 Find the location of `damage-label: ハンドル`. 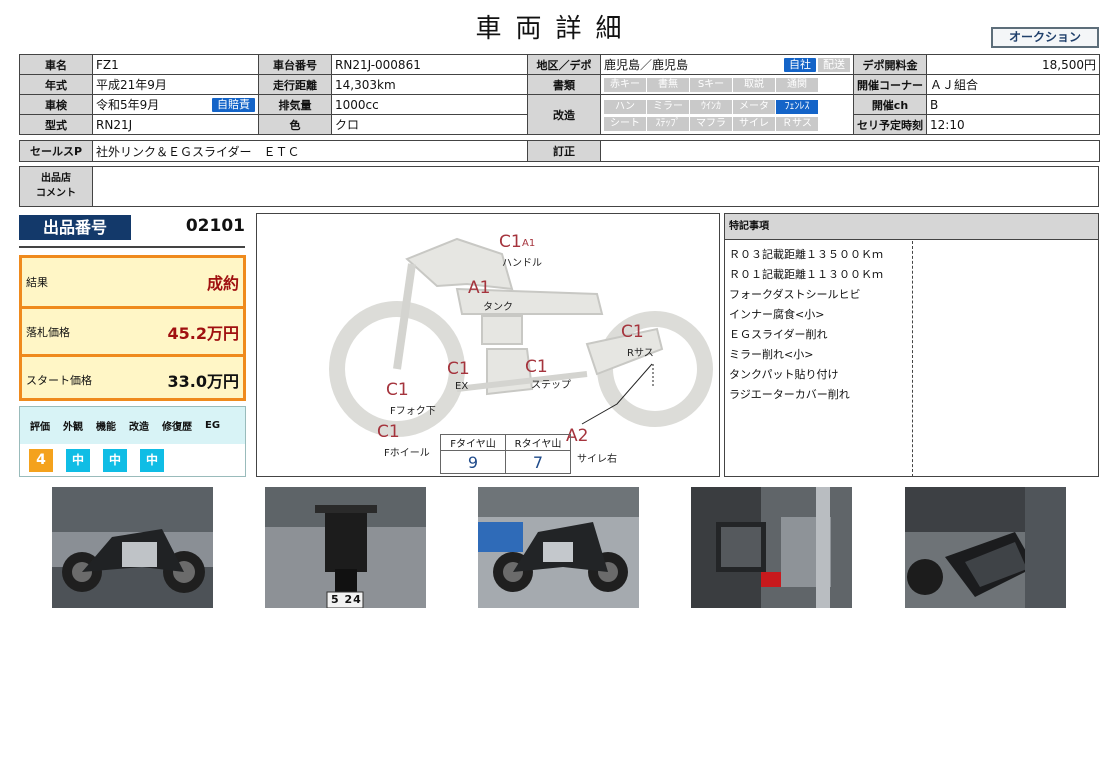

damage-label: ハンドル is located at coordinates (522, 263).